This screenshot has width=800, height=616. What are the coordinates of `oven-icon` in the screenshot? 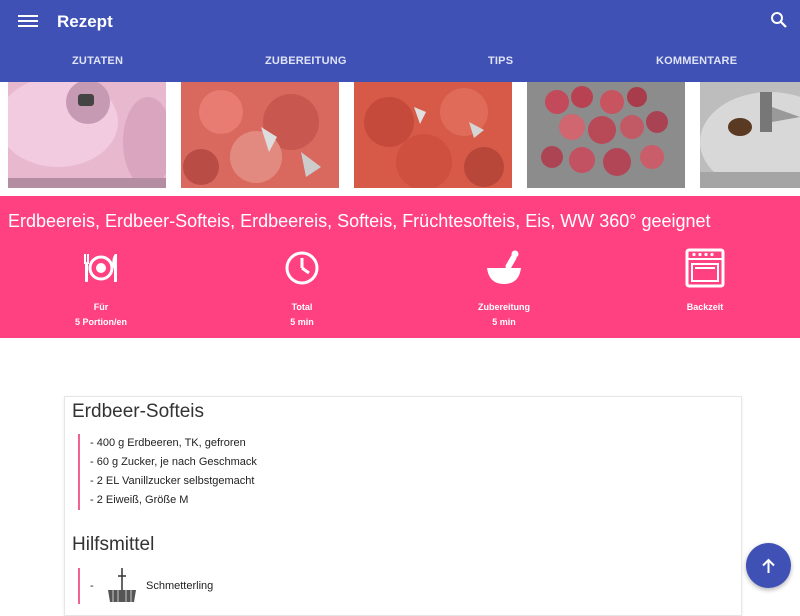 It's located at (705, 268).